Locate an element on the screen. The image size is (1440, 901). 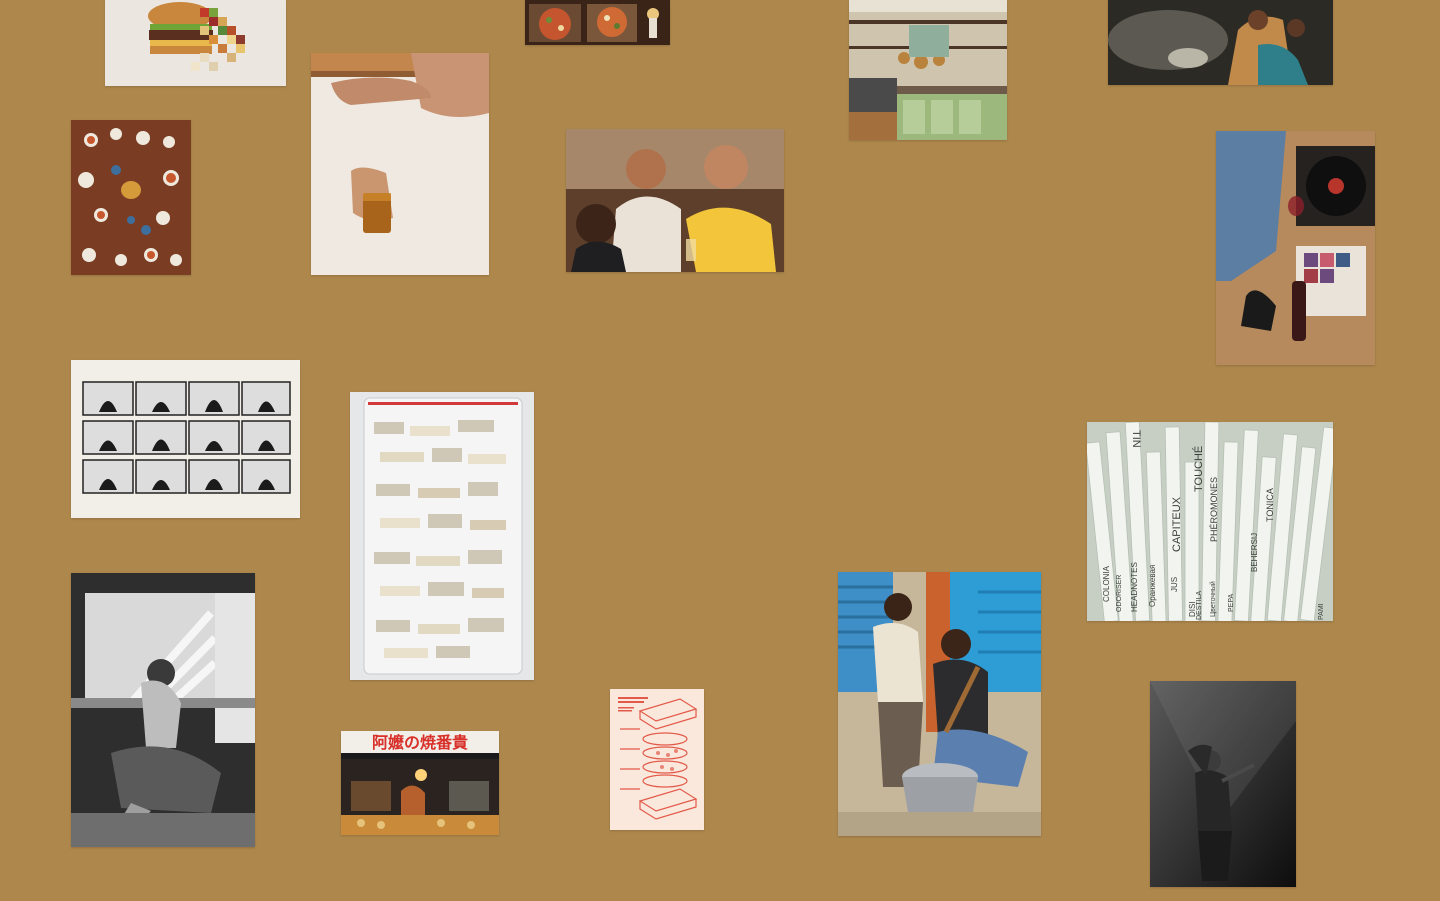
scent-word: COLONIA is located at coordinates (1106, 583).